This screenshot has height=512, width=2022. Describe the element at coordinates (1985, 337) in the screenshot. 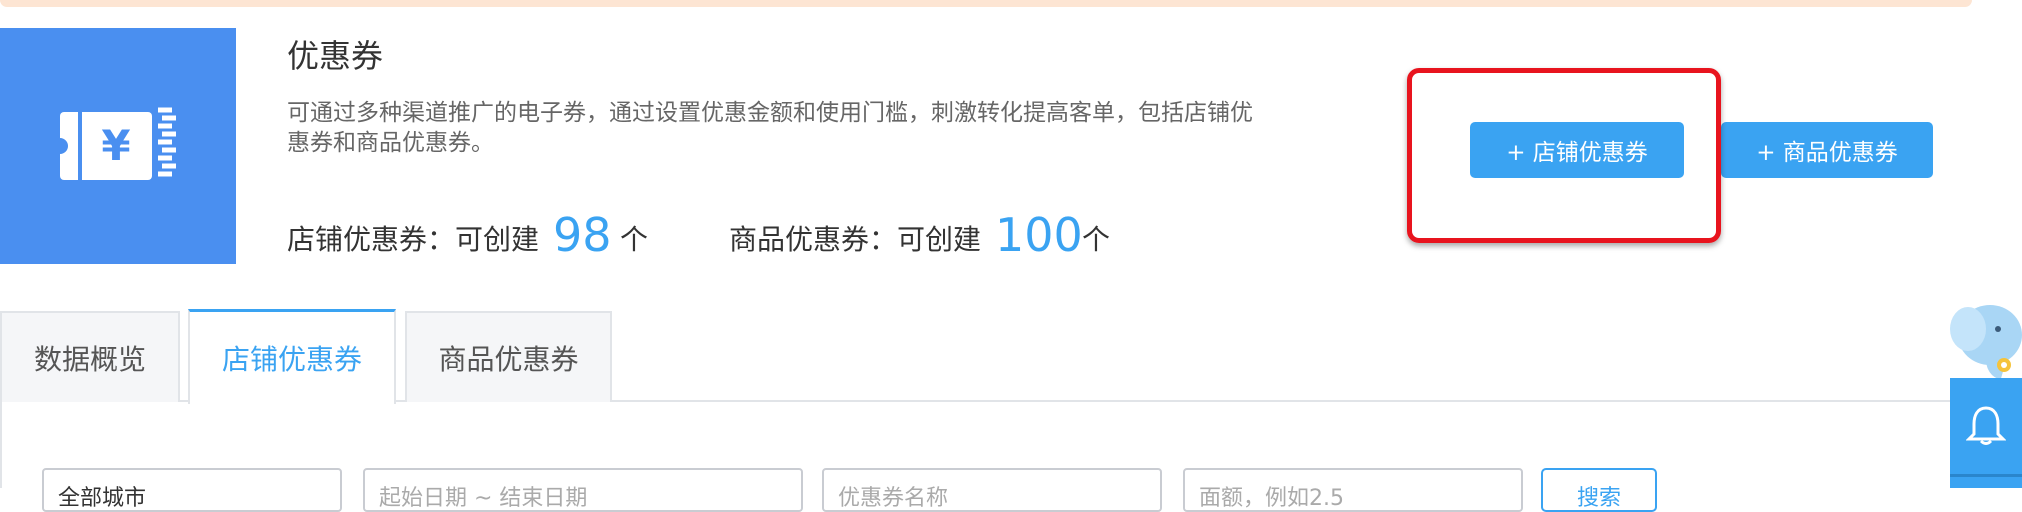

I see `elephant-mascot-icon` at that location.